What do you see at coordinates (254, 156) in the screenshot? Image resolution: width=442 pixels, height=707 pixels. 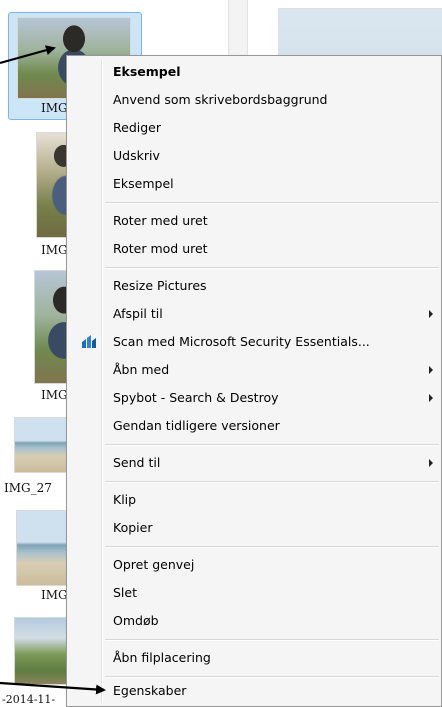 I see `menu-item-print: Udskriv` at bounding box center [254, 156].